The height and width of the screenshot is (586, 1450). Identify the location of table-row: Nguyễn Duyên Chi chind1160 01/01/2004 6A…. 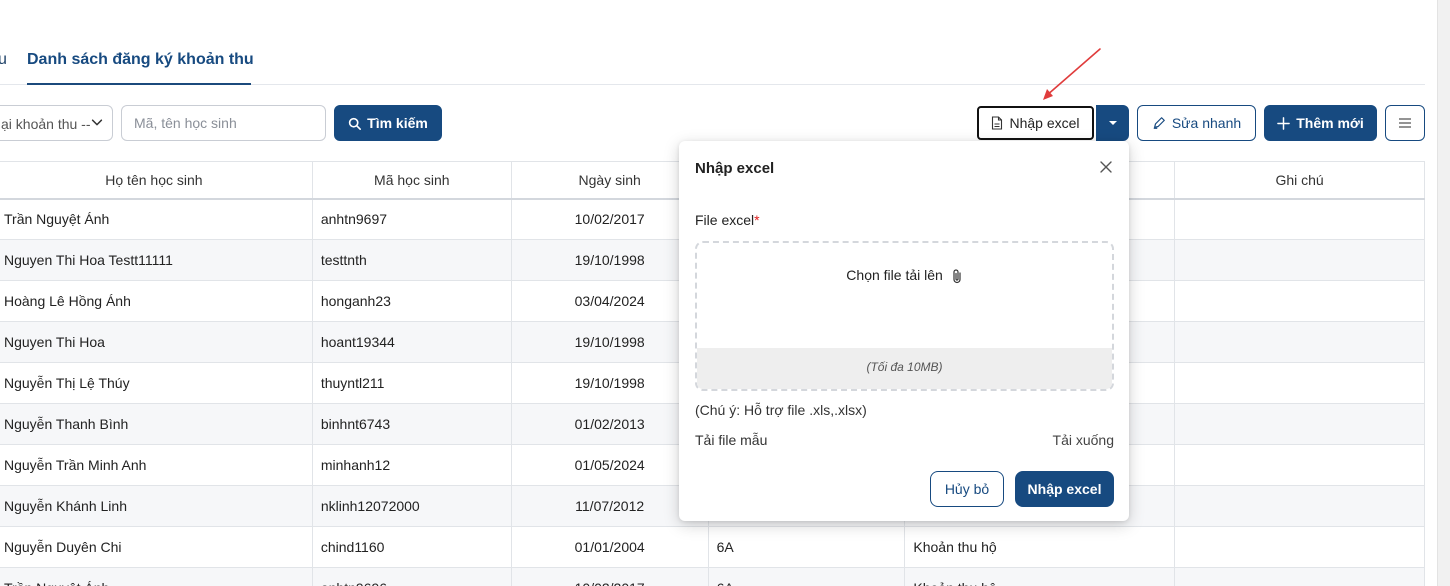
(712, 547).